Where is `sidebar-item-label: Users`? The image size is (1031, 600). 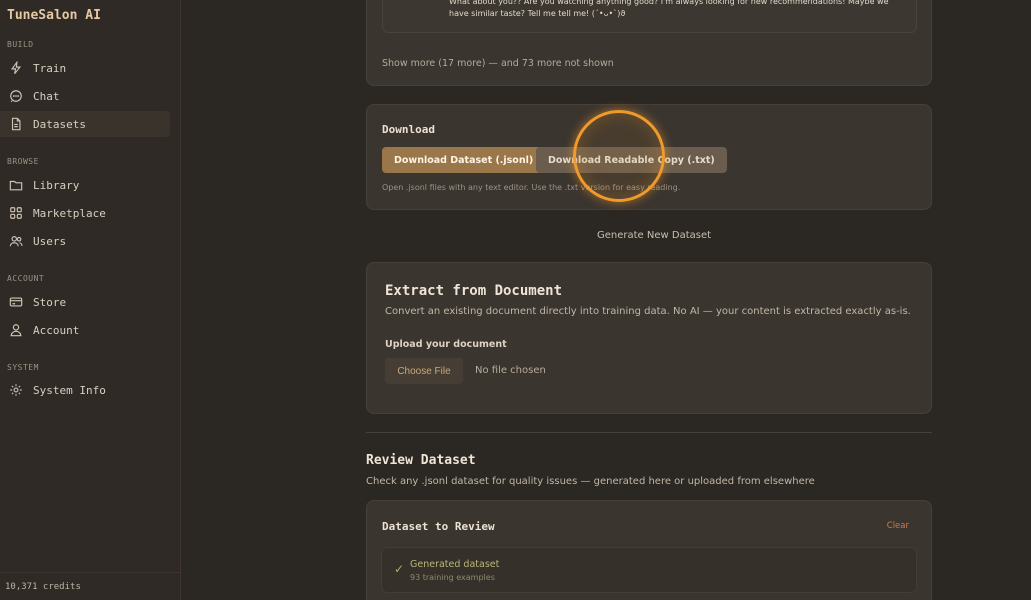
sidebar-item-label: Users is located at coordinates (50, 241).